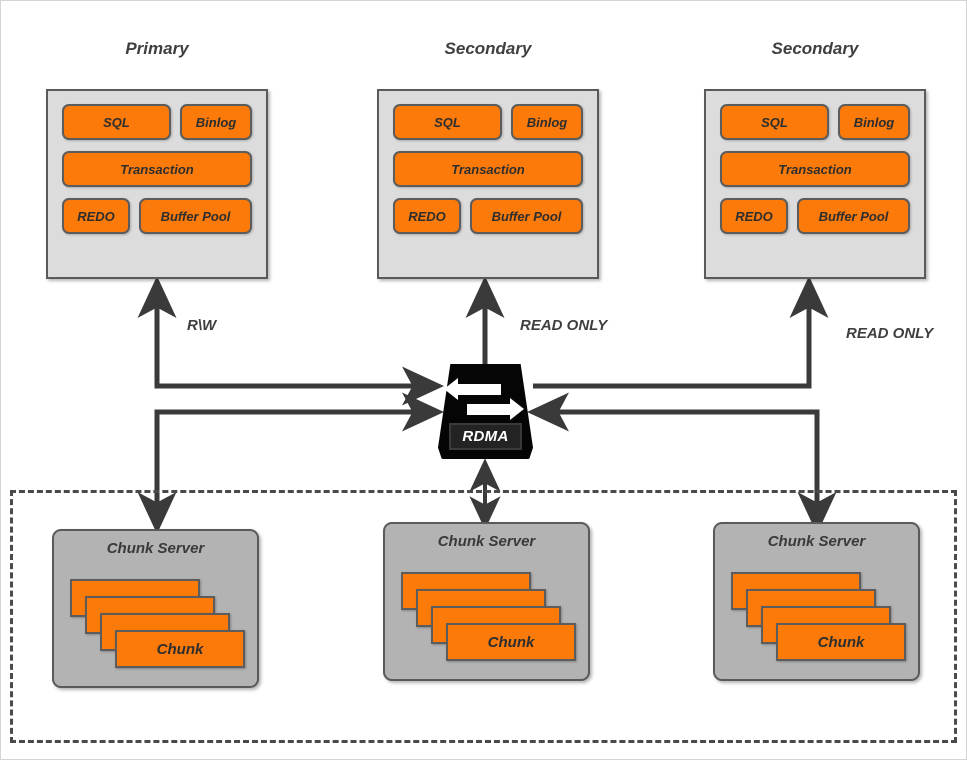  I want to click on chunk-server-1: Chunk Server Chunk, so click(155, 608).